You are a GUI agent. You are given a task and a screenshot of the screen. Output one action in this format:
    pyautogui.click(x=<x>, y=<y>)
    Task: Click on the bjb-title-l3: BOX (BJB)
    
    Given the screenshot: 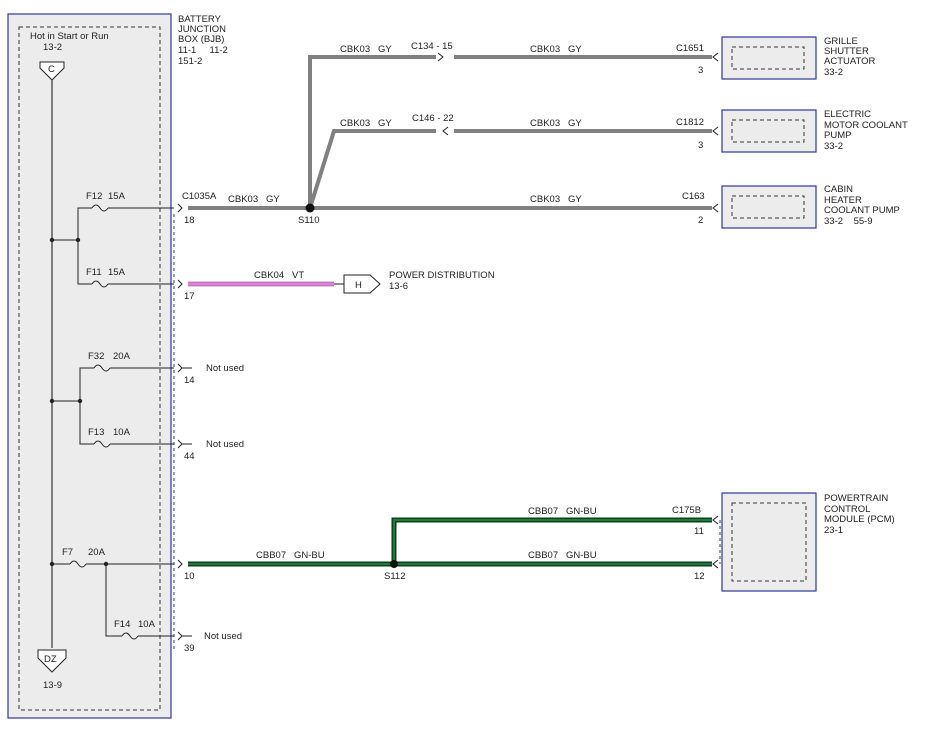 What is the action you would take?
    pyautogui.click(x=201, y=39)
    